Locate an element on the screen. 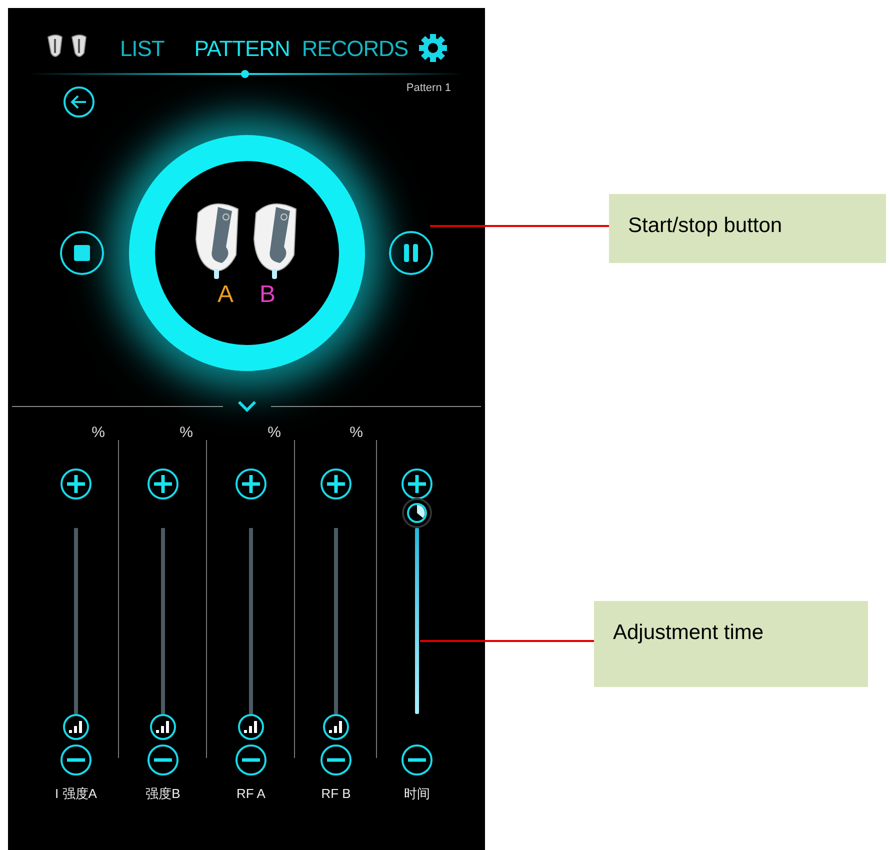  stop-icon is located at coordinates (82, 253).